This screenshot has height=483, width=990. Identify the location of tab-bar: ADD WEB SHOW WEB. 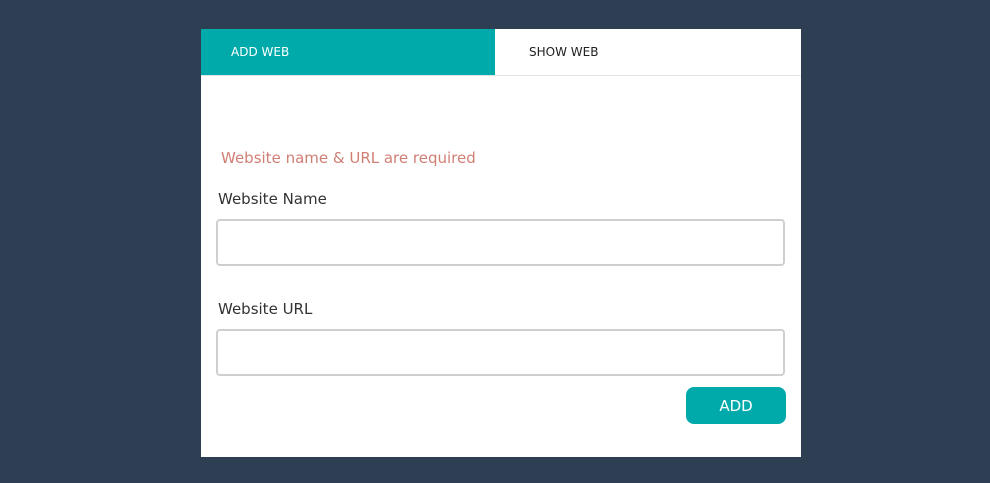
(501, 52).